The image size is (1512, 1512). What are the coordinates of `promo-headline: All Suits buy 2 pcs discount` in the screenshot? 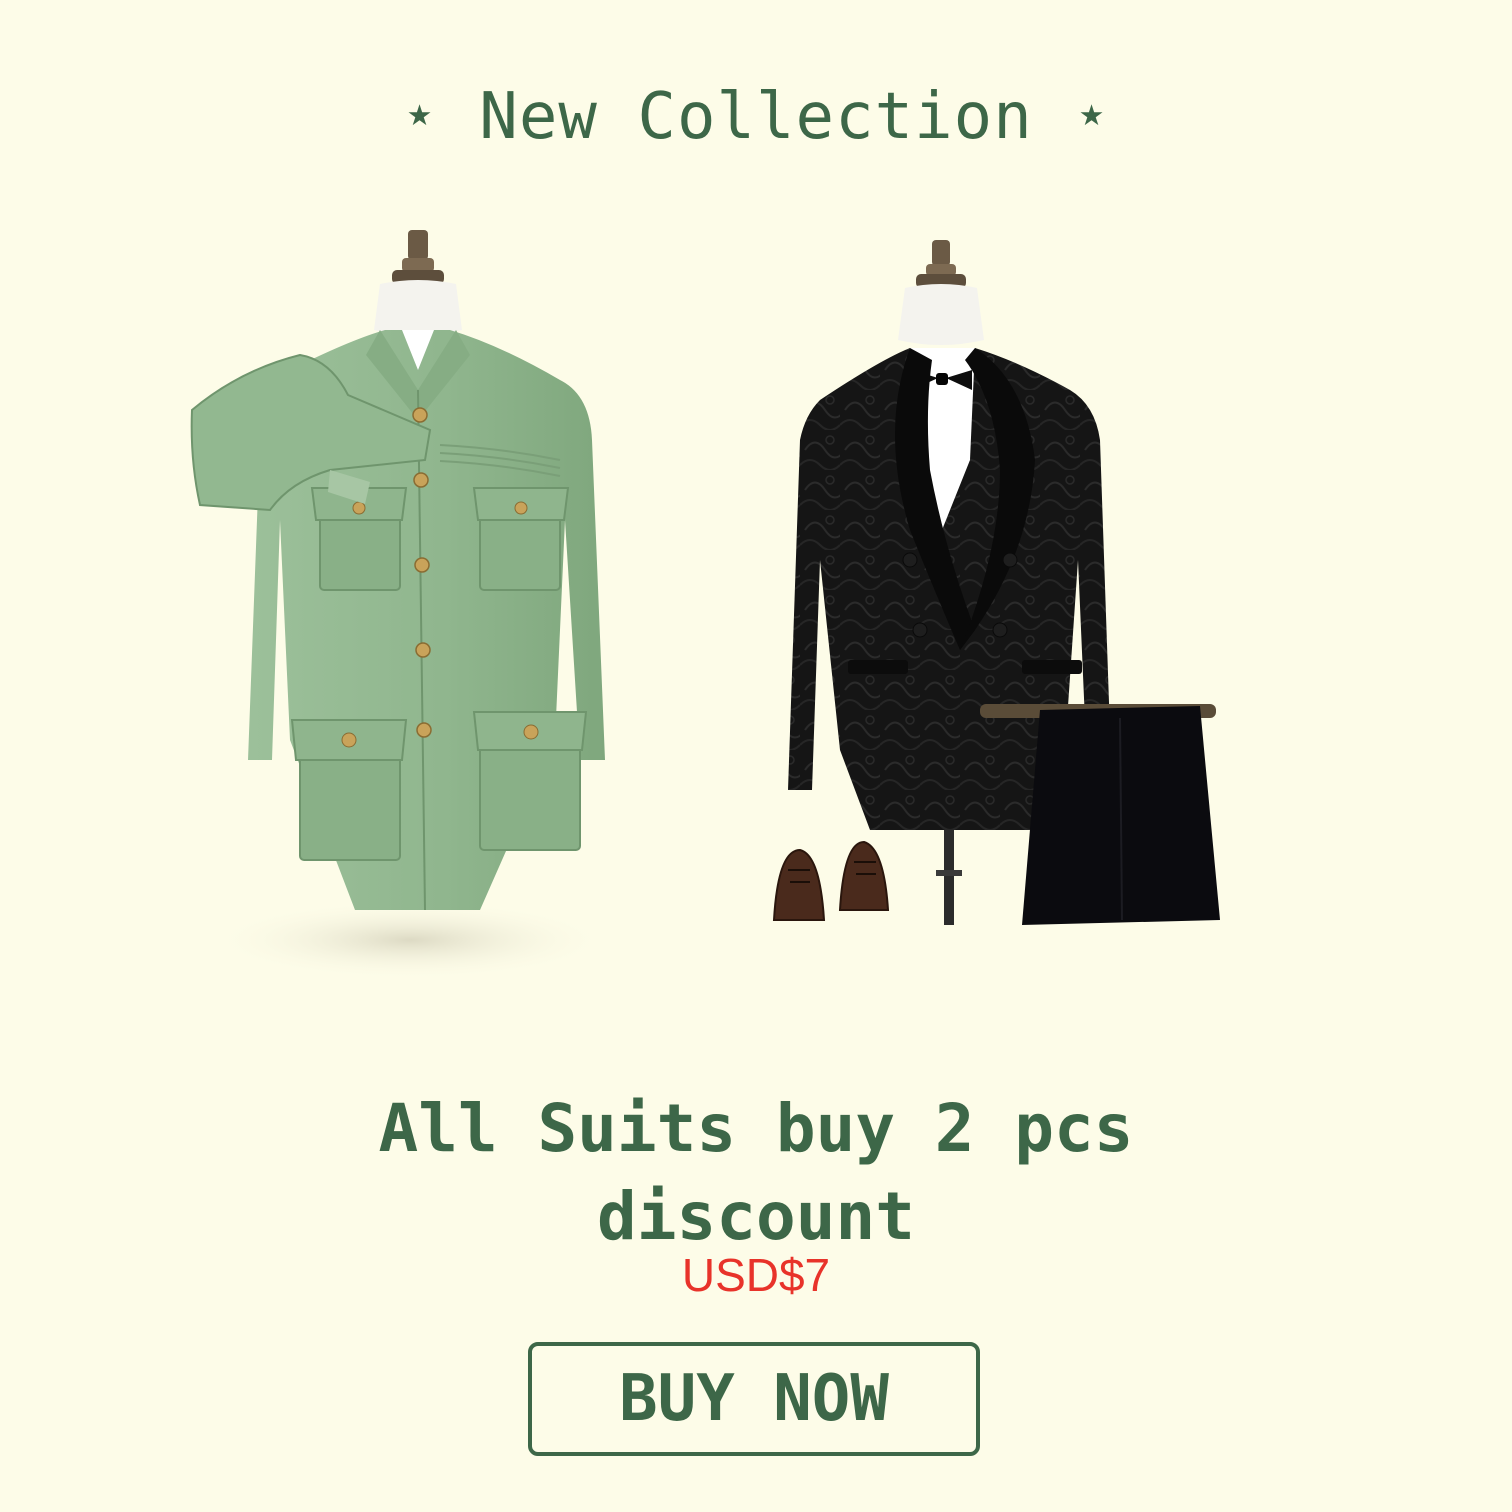 It's located at (756, 1173).